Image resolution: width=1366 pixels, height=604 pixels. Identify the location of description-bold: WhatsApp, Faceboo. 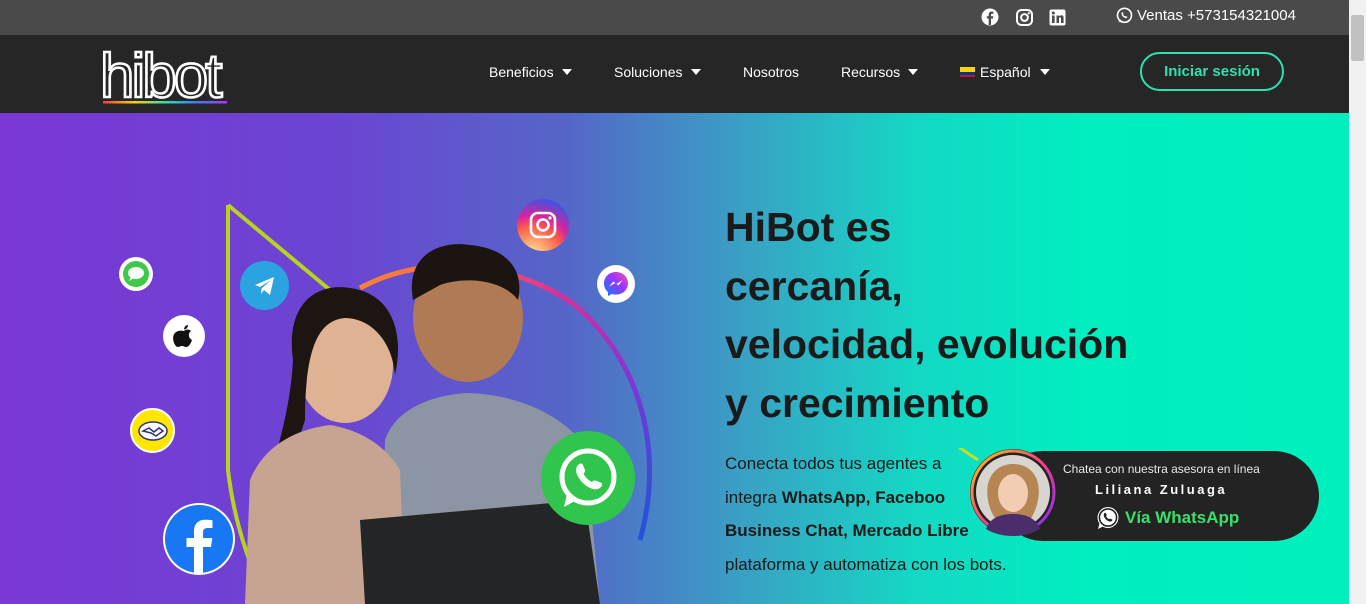
(863, 497).